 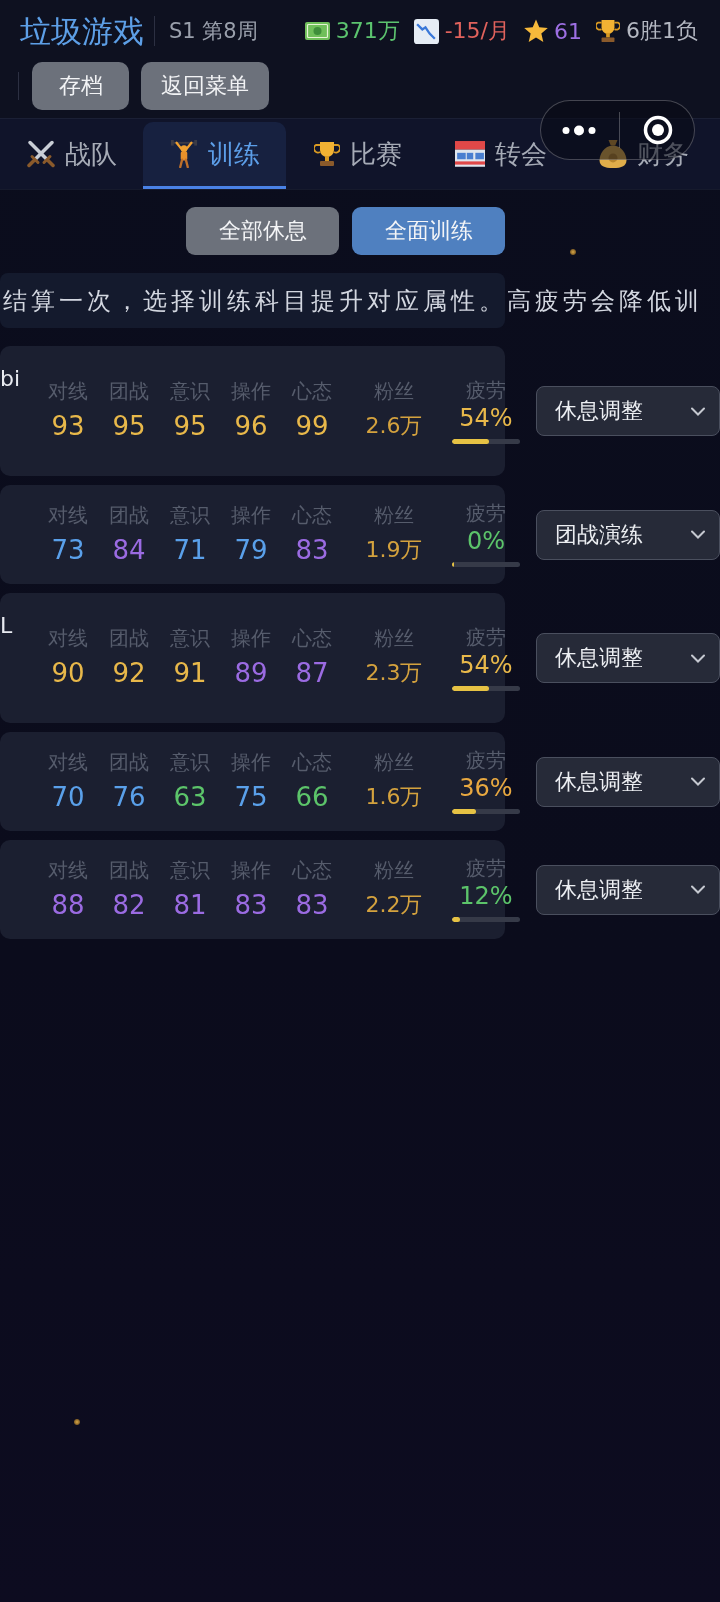 I want to click on train-all-button: 全面训练, so click(x=428, y=231).